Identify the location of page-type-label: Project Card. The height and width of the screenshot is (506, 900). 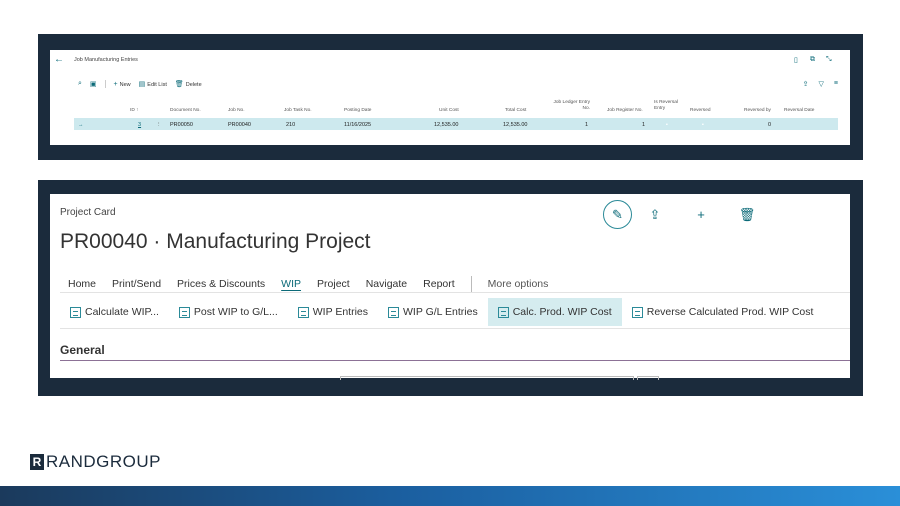
(88, 212).